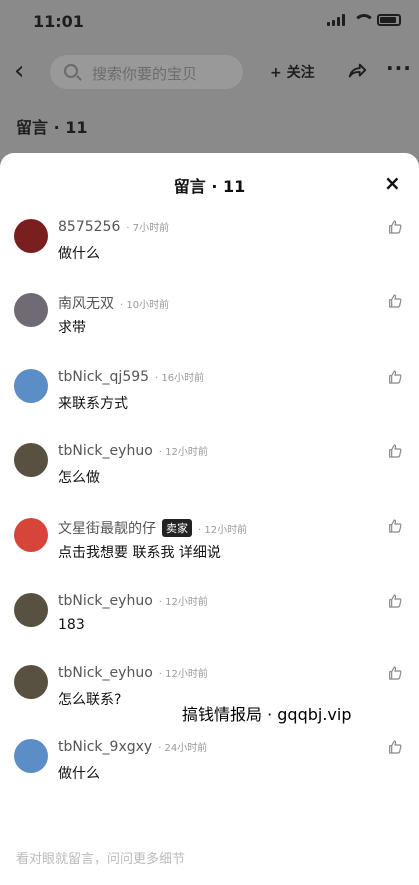 This screenshot has height=885, width=419. Describe the element at coordinates (139, 553) in the screenshot. I see `comment-text: 点击我想要 联系我 详细说` at that location.